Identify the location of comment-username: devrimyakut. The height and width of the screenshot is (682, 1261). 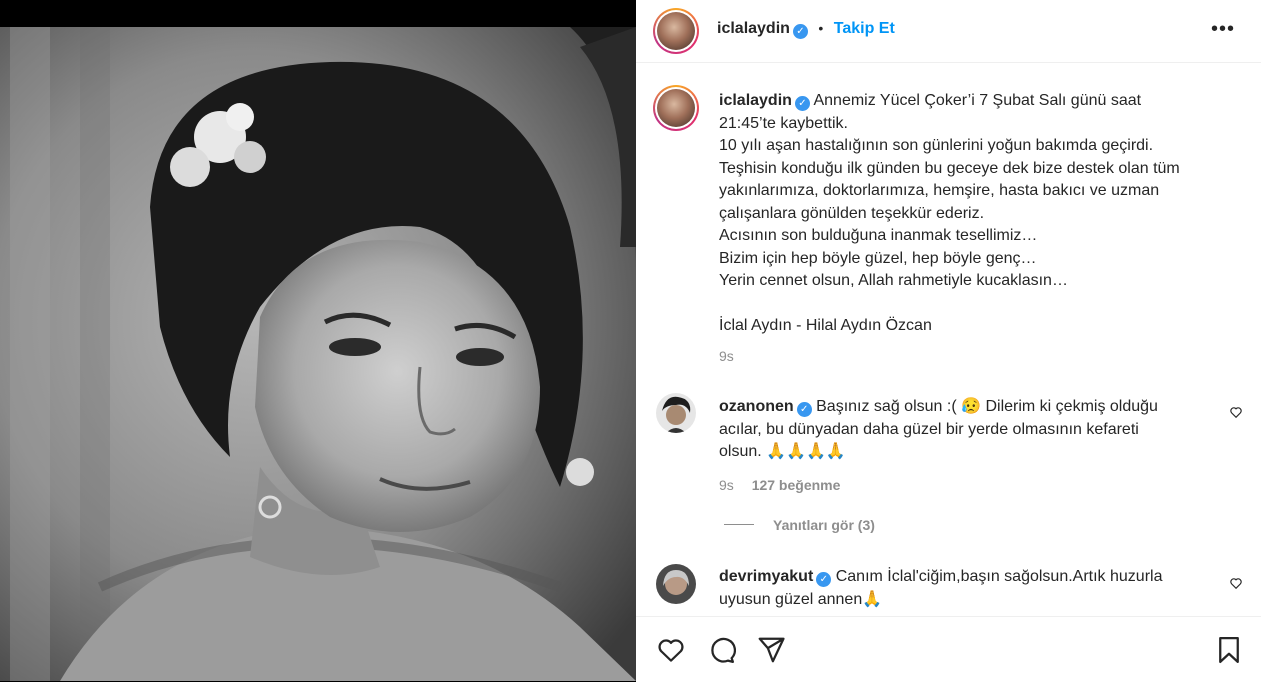
(766, 576).